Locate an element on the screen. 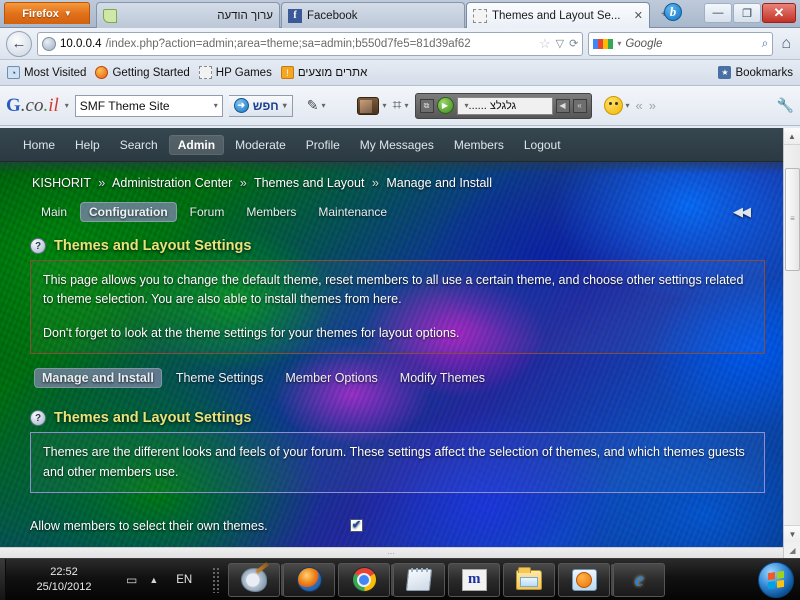 This screenshot has height=600, width=800. collapse-left-icon: ◀◀ is located at coordinates (742, 212).